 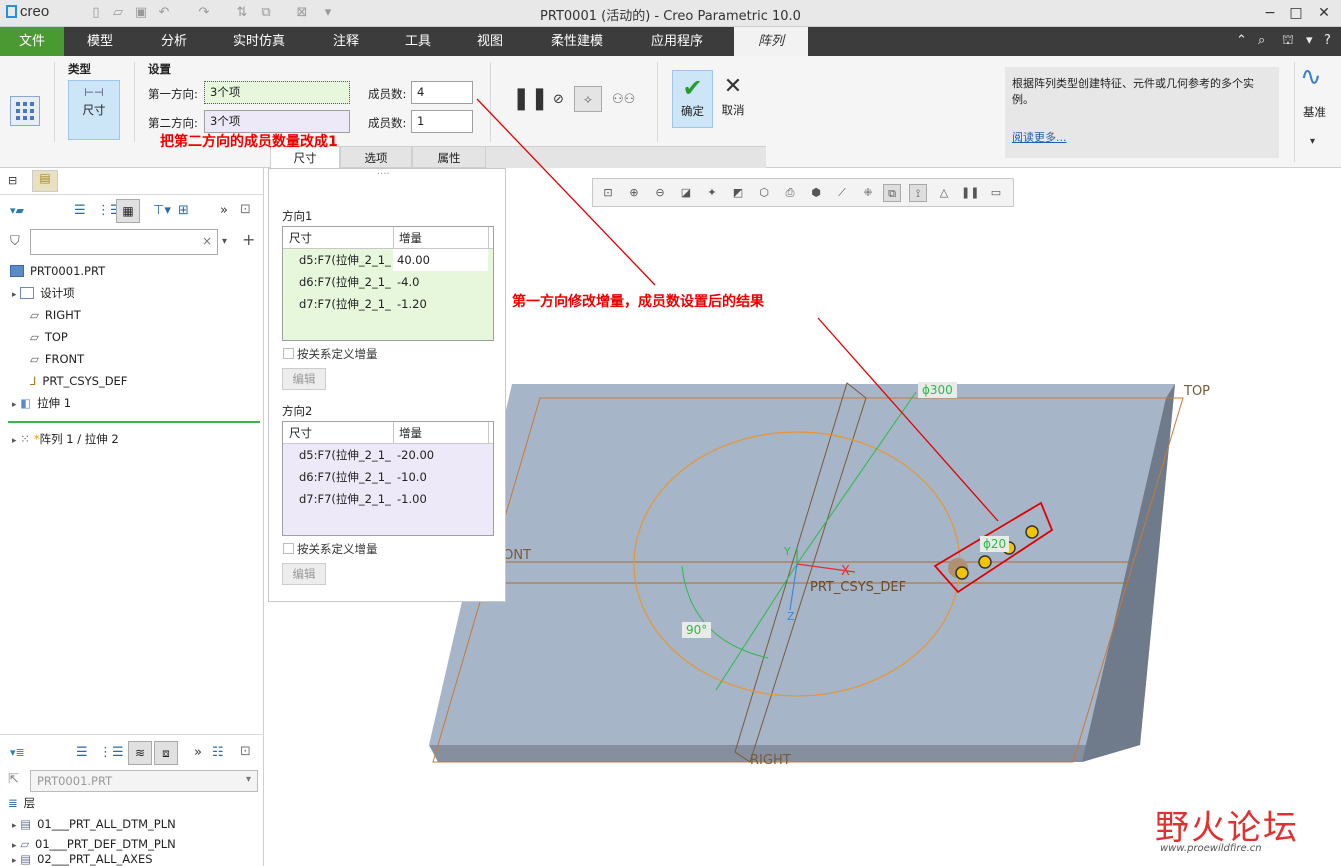 I want to click on view-manager-icon: ⎙, so click(x=790, y=193).